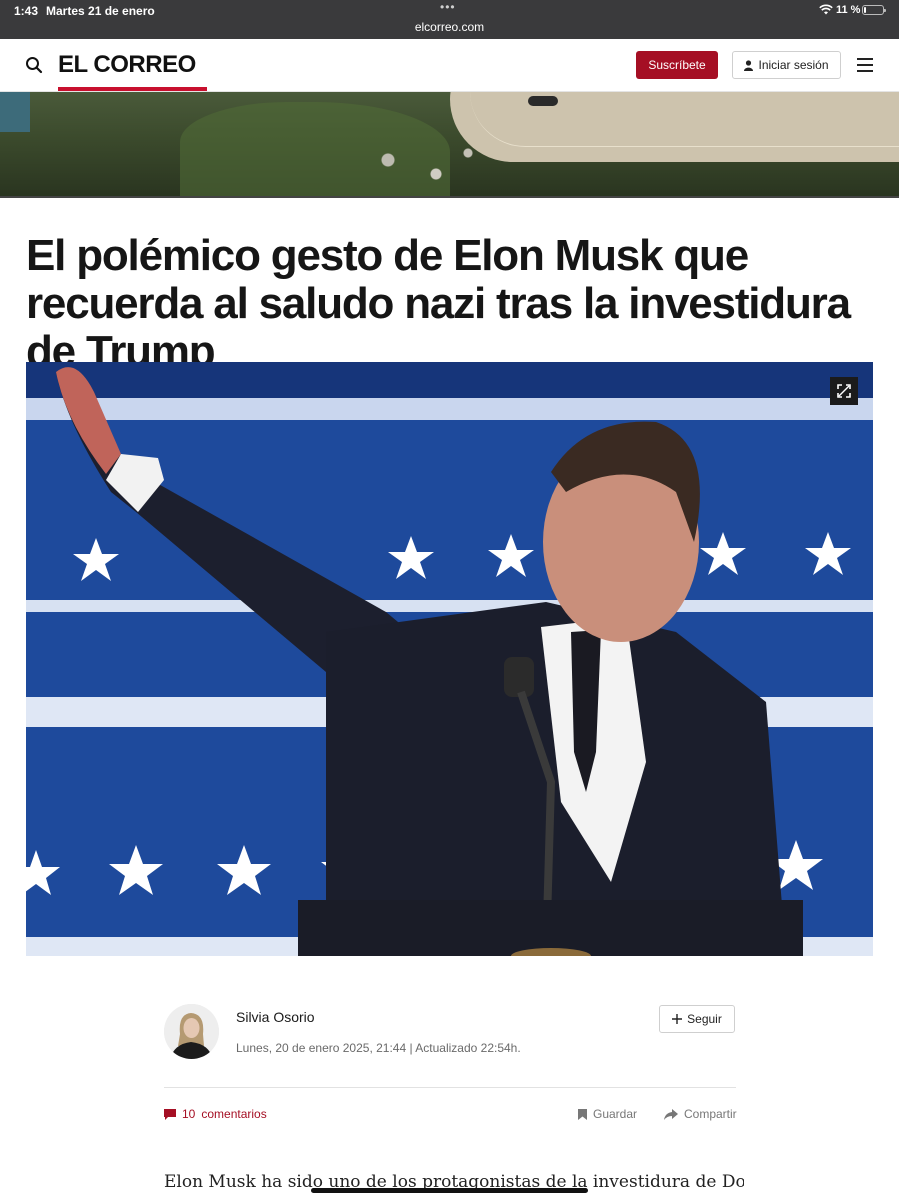 The width and height of the screenshot is (899, 1200). I want to click on follow-button: Seguir, so click(697, 1019).